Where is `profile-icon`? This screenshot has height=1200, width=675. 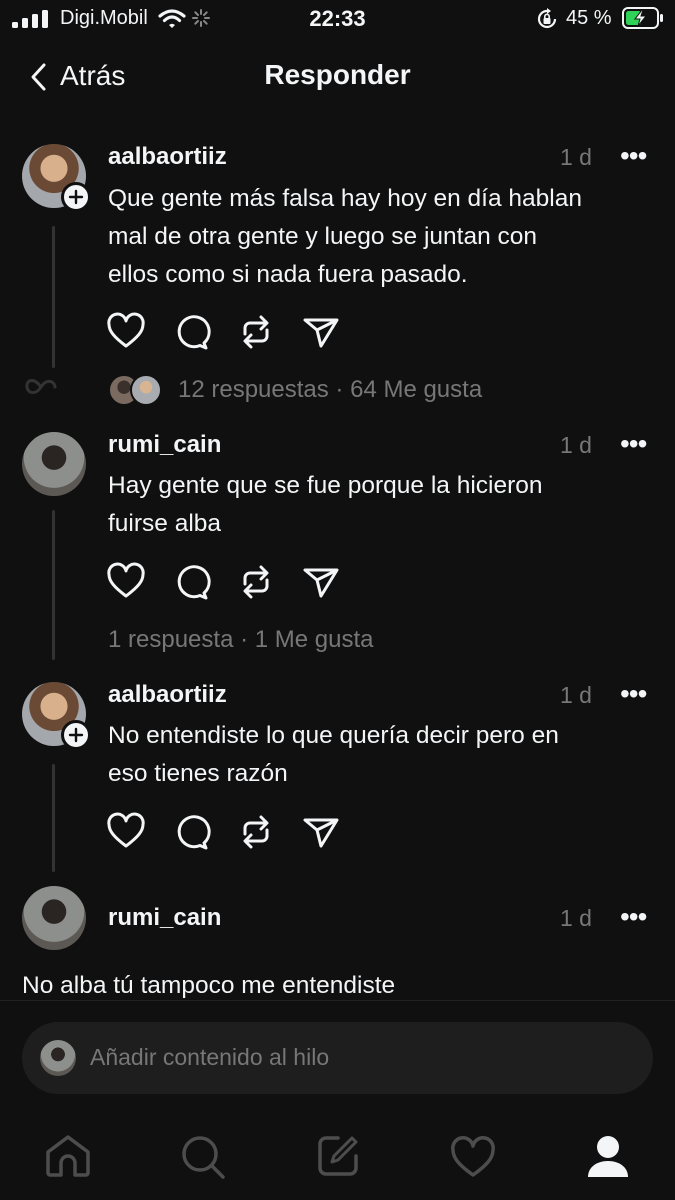
profile-icon is located at coordinates (608, 1157).